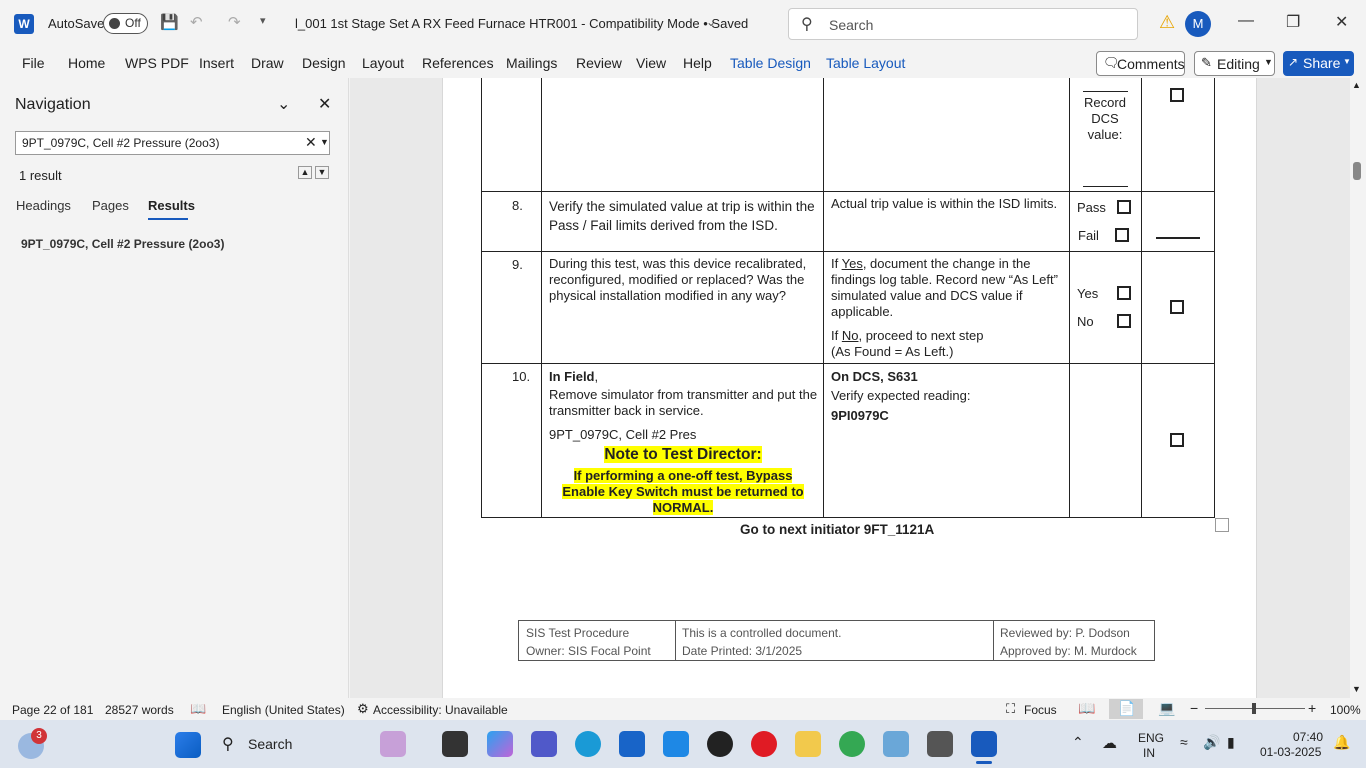 The height and width of the screenshot is (768, 1366). I want to click on tab-file: File, so click(33, 63).